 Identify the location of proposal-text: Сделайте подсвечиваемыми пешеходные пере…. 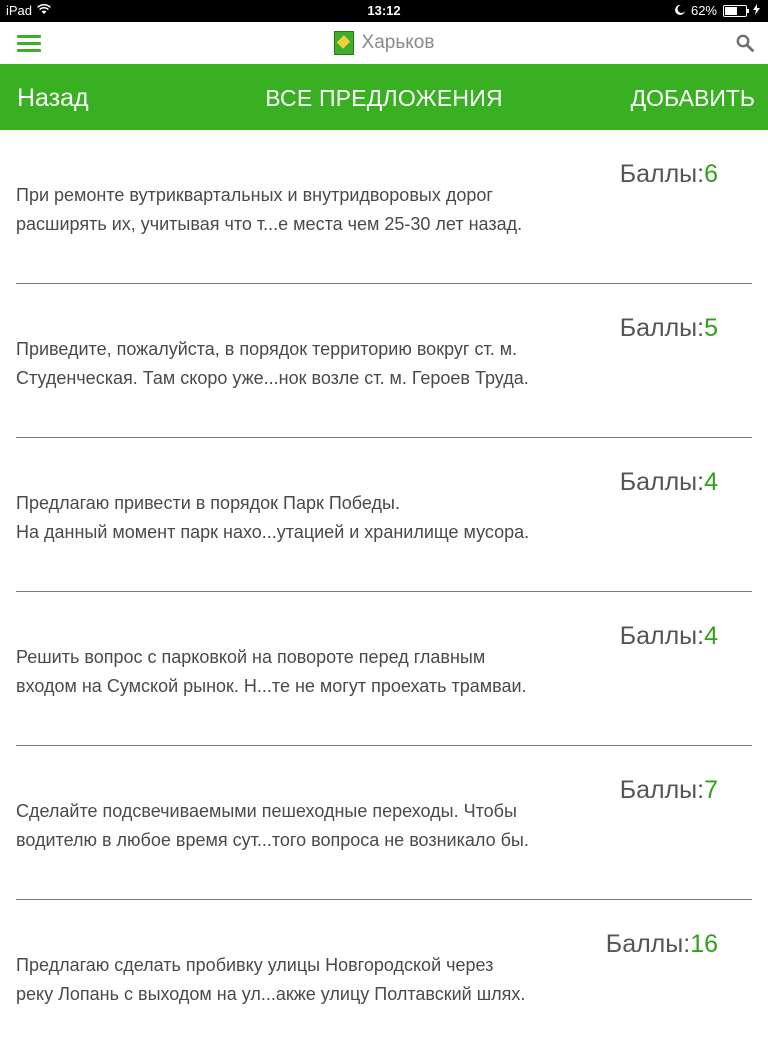
(316, 826).